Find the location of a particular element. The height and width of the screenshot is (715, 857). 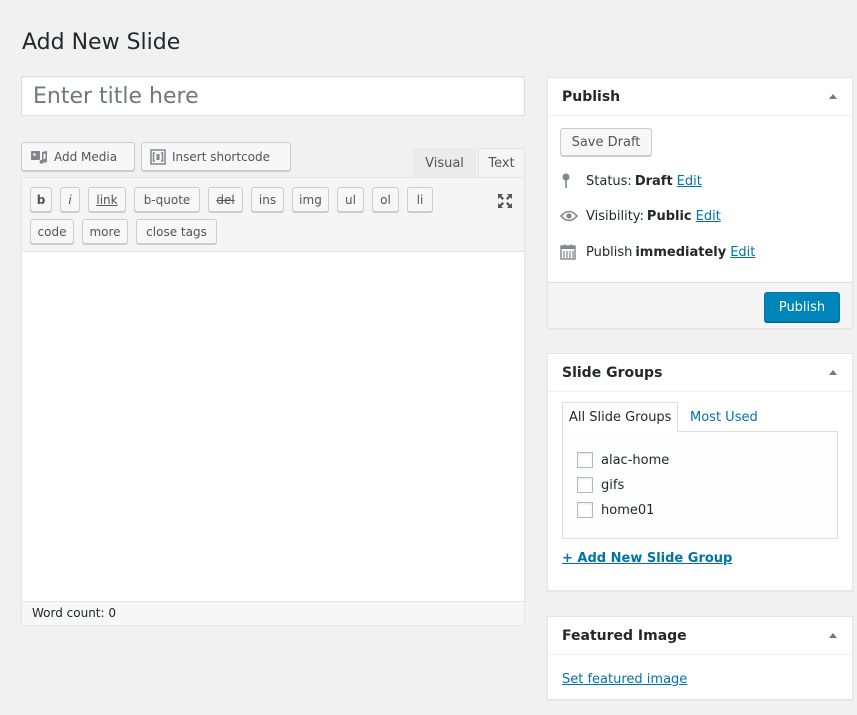

featured-image-box-title: Featured Image is located at coordinates (624, 635).